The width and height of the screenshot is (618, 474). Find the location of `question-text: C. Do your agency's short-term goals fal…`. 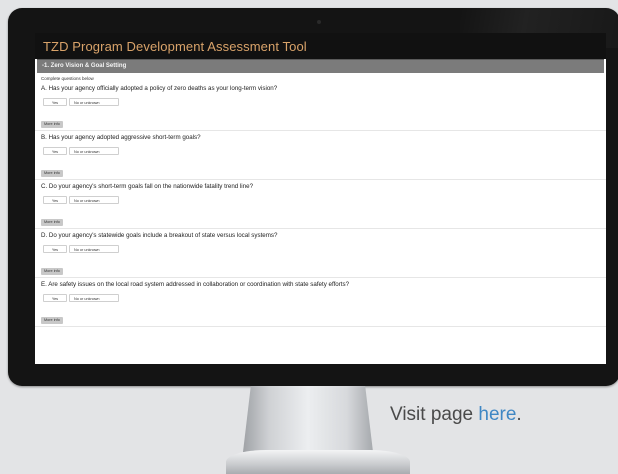

question-text: C. Do your agency's short-term goals fal… is located at coordinates (147, 186).